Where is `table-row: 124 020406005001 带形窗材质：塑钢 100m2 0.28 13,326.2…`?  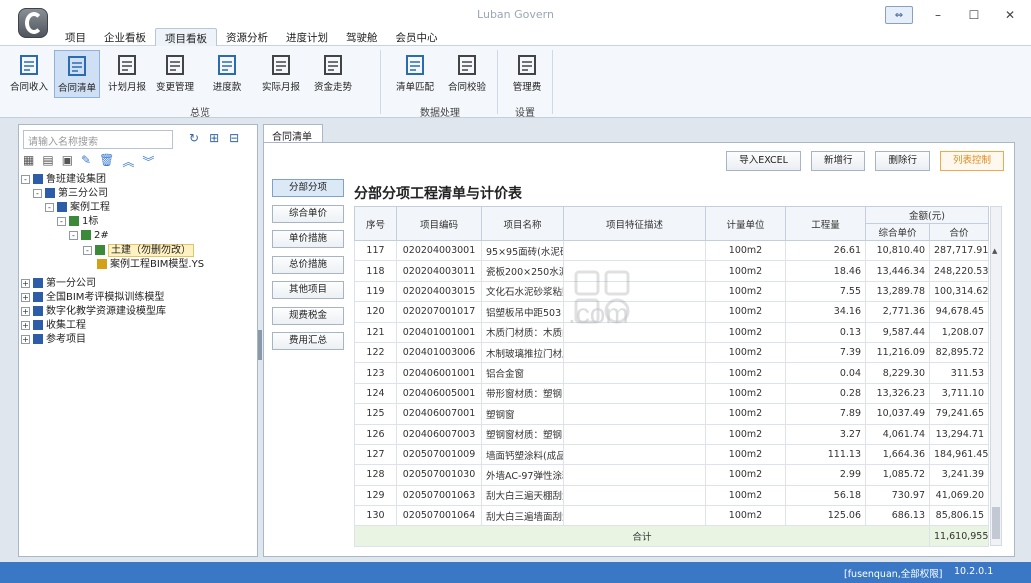 table-row: 124 020406005001 带形窗材质：塑钢 100m2 0.28 13,326.2… is located at coordinates (672, 393).